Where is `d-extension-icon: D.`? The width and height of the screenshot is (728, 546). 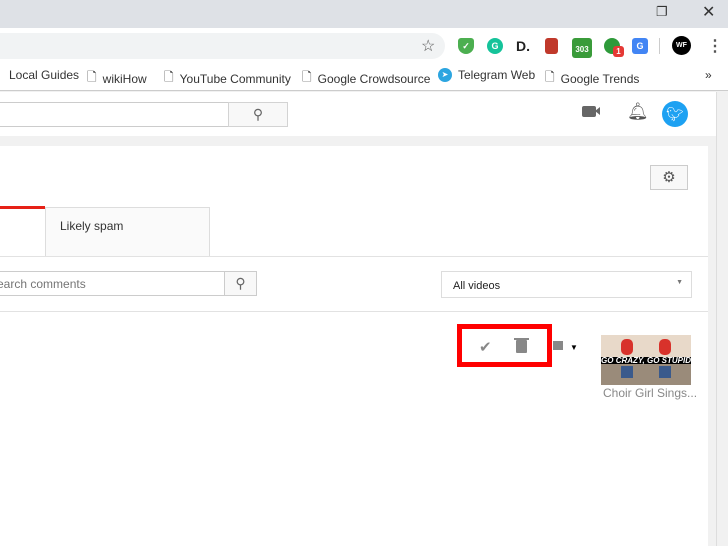 d-extension-icon: D. is located at coordinates (523, 46).